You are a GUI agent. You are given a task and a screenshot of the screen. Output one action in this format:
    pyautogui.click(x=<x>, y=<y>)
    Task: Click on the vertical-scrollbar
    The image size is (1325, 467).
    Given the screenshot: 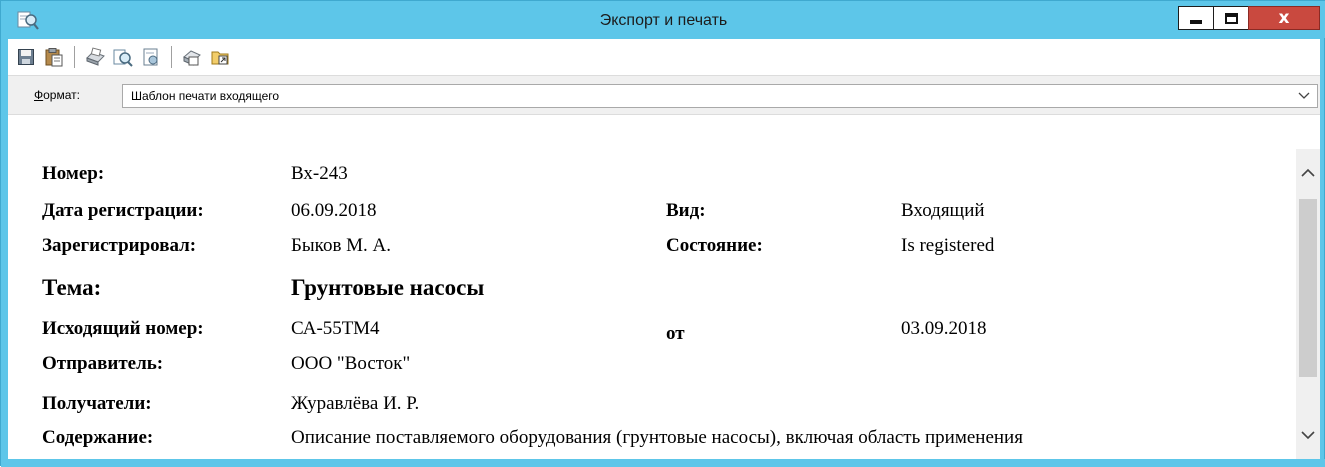 What is the action you would take?
    pyautogui.click(x=1308, y=304)
    